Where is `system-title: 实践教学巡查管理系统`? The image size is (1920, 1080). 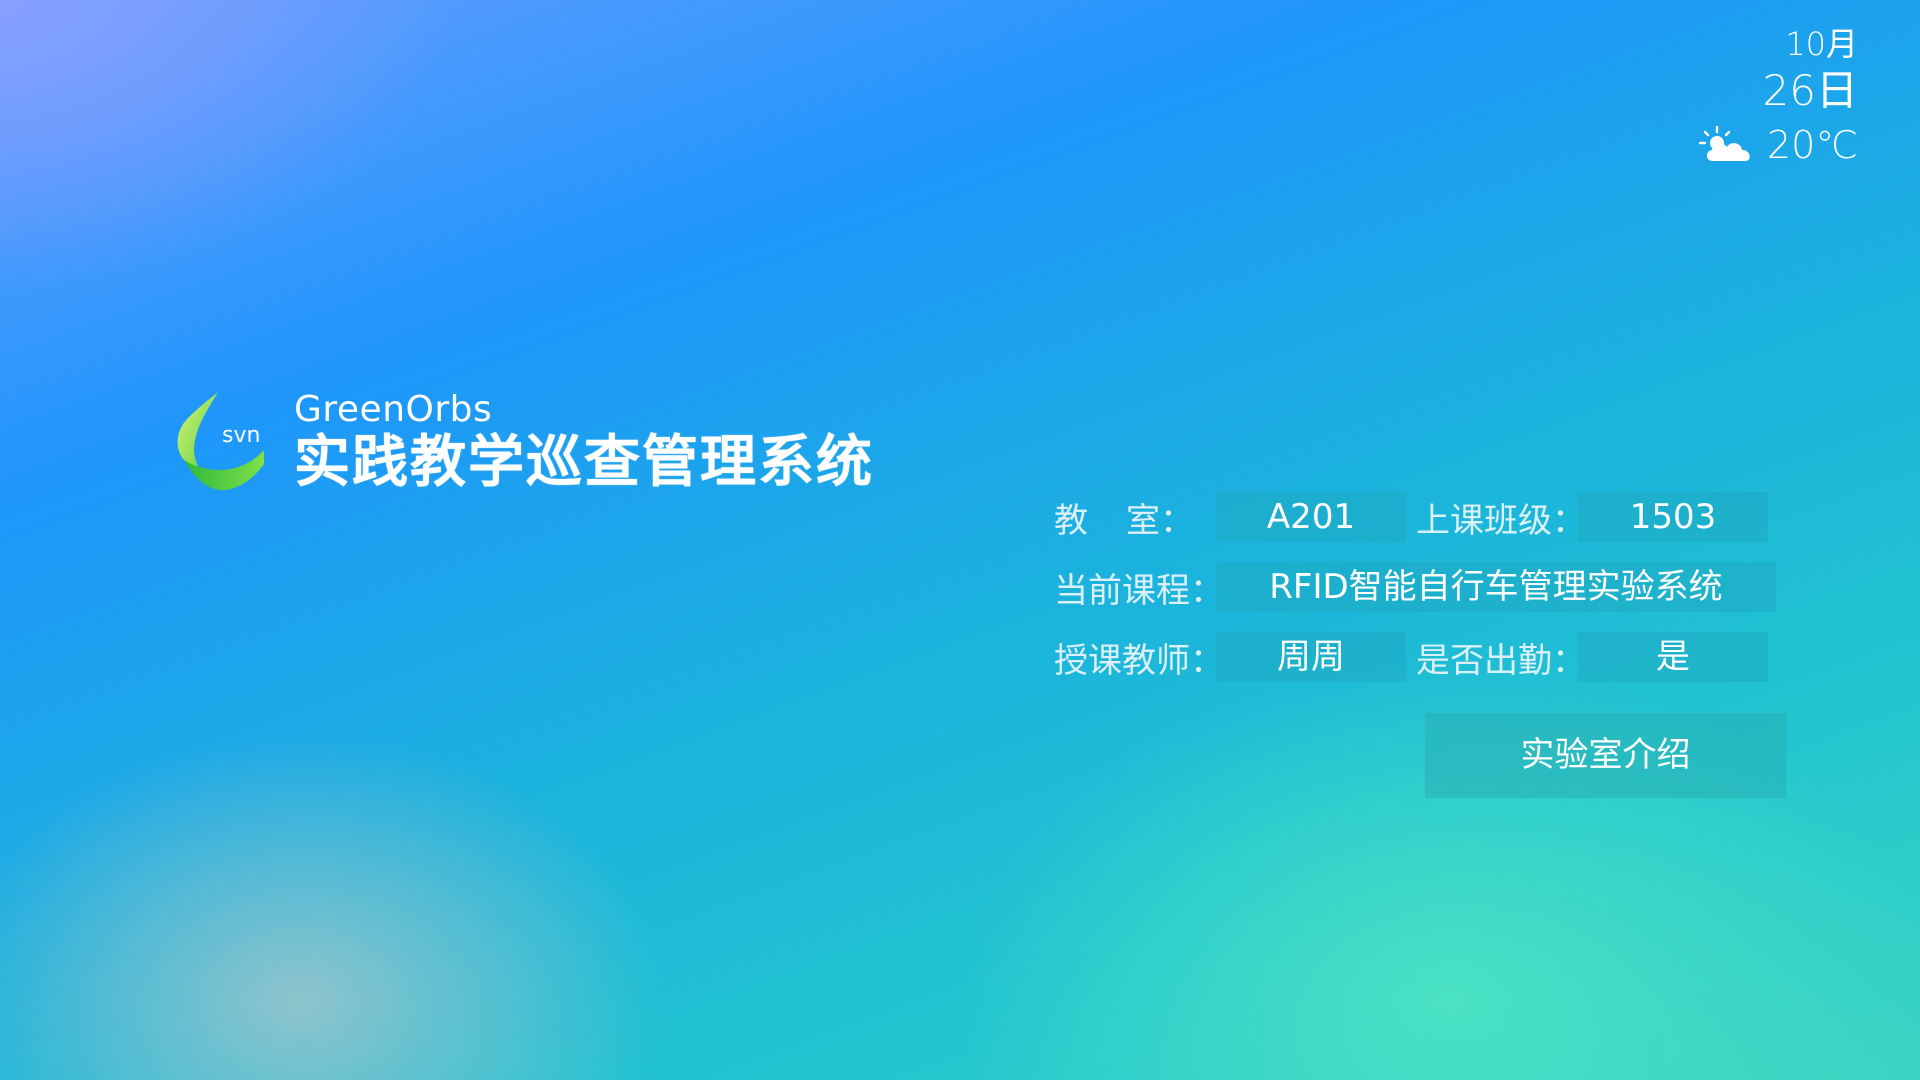
system-title: 实践教学巡查管理系统 is located at coordinates (584, 462).